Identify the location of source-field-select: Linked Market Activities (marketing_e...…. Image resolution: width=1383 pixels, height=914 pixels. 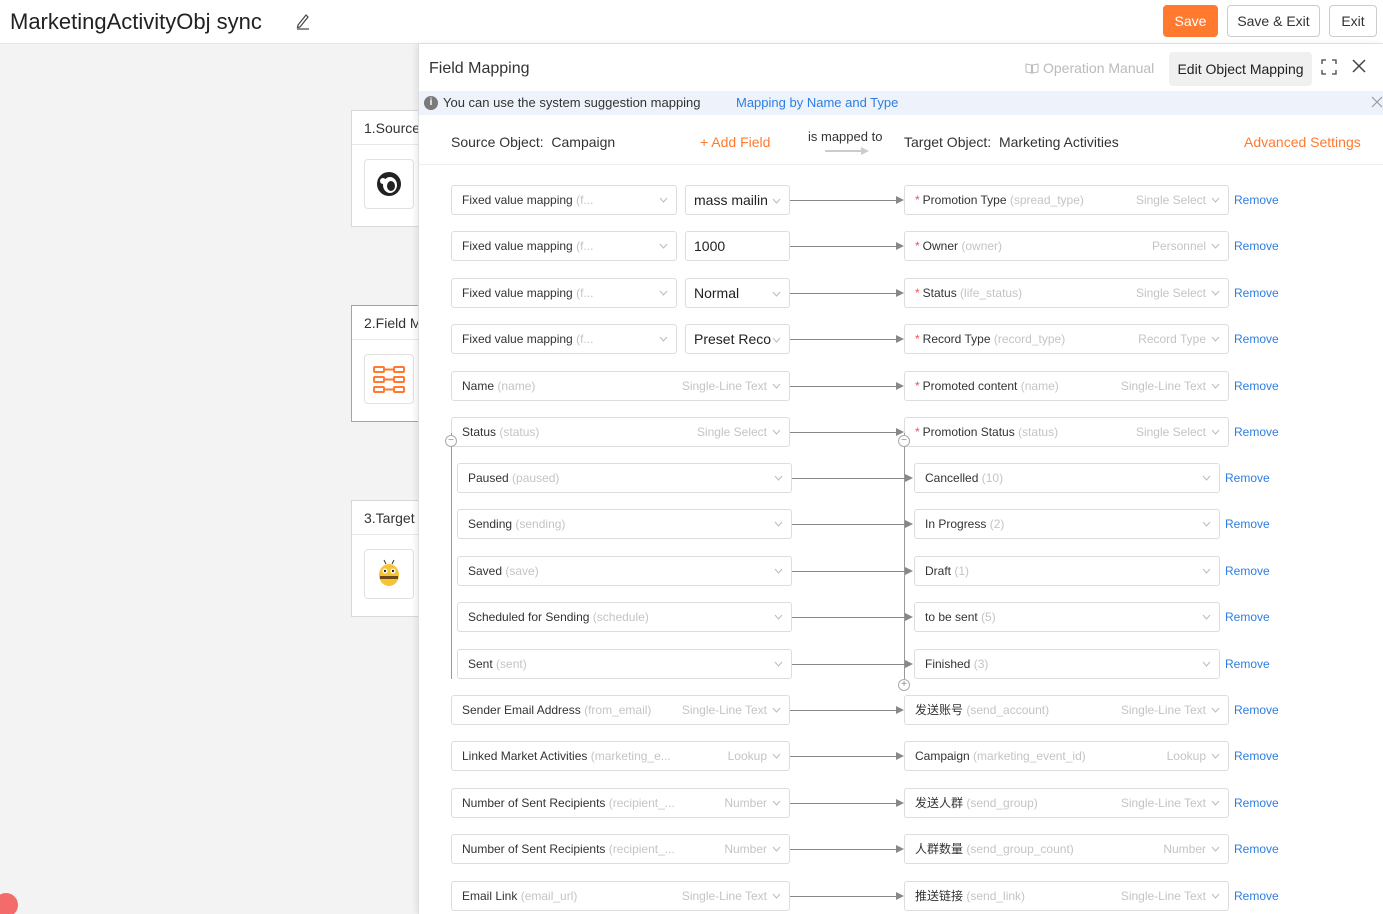
(620, 756).